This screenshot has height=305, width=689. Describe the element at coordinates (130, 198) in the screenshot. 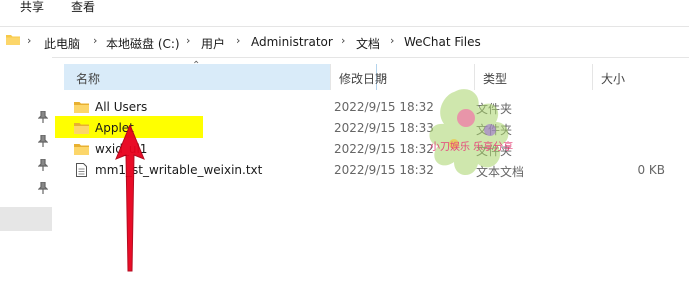

I see `red-arrow-annotation` at that location.